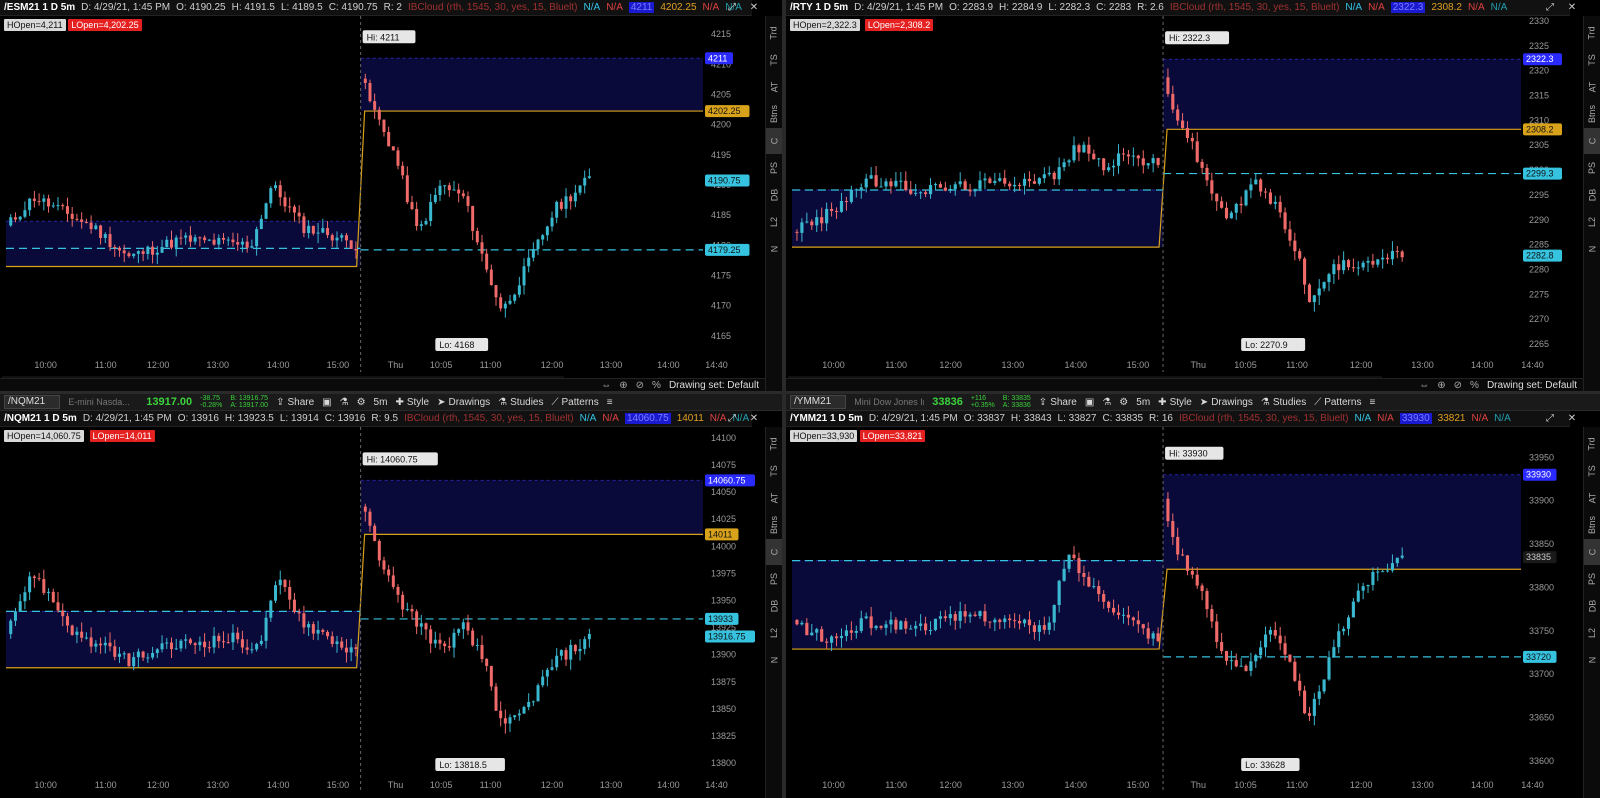  I want to click on info-open: O: 33837, so click(984, 418).